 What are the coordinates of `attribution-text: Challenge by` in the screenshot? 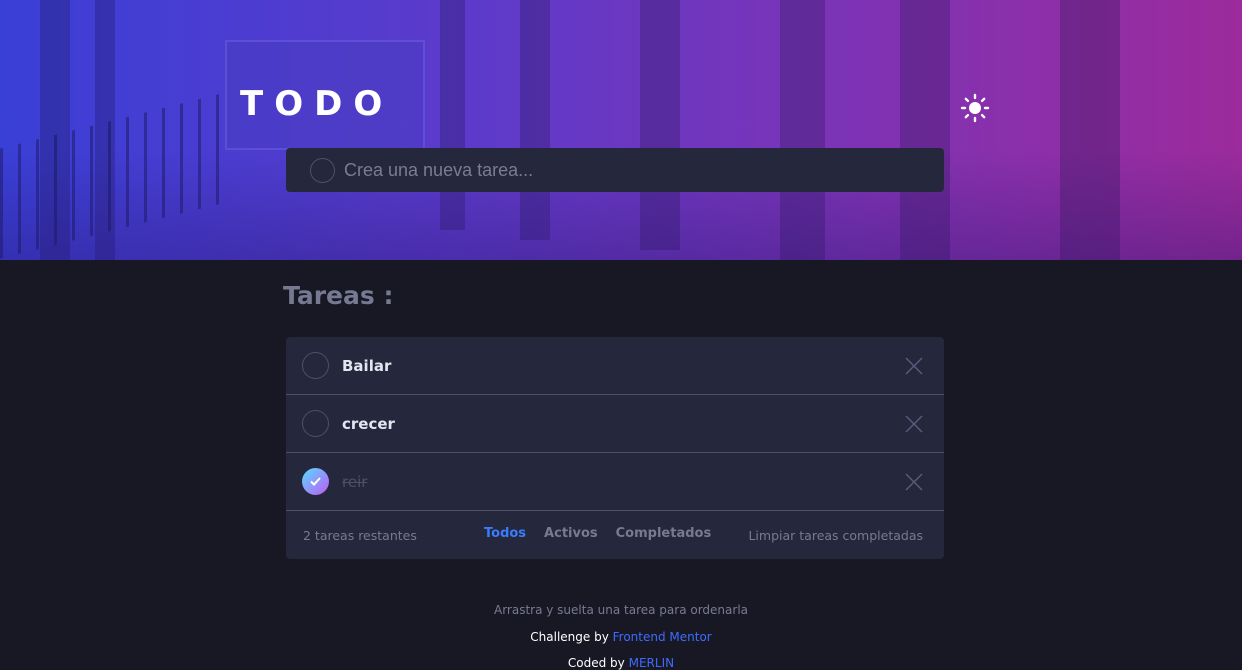 It's located at (569, 637).